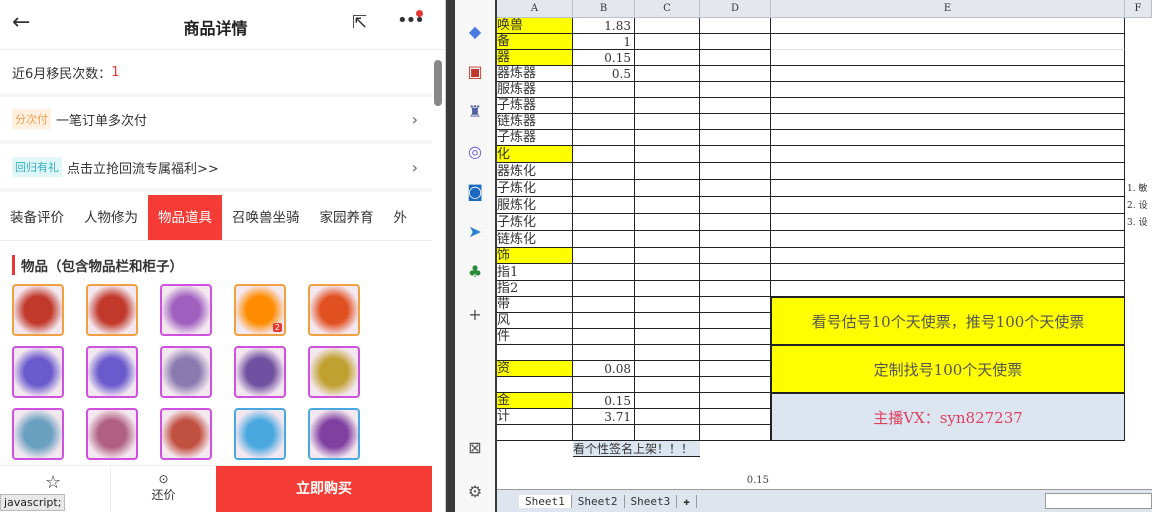  I want to click on outlook-icon: ◙, so click(475, 191).